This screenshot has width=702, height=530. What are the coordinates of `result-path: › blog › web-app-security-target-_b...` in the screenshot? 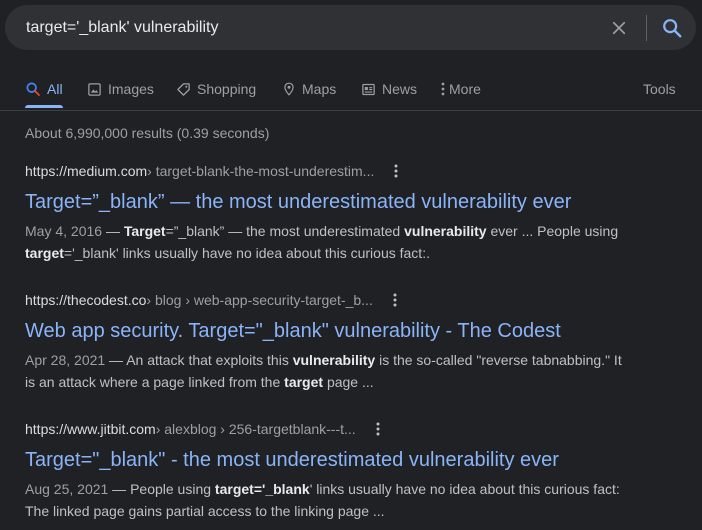 It's located at (259, 300).